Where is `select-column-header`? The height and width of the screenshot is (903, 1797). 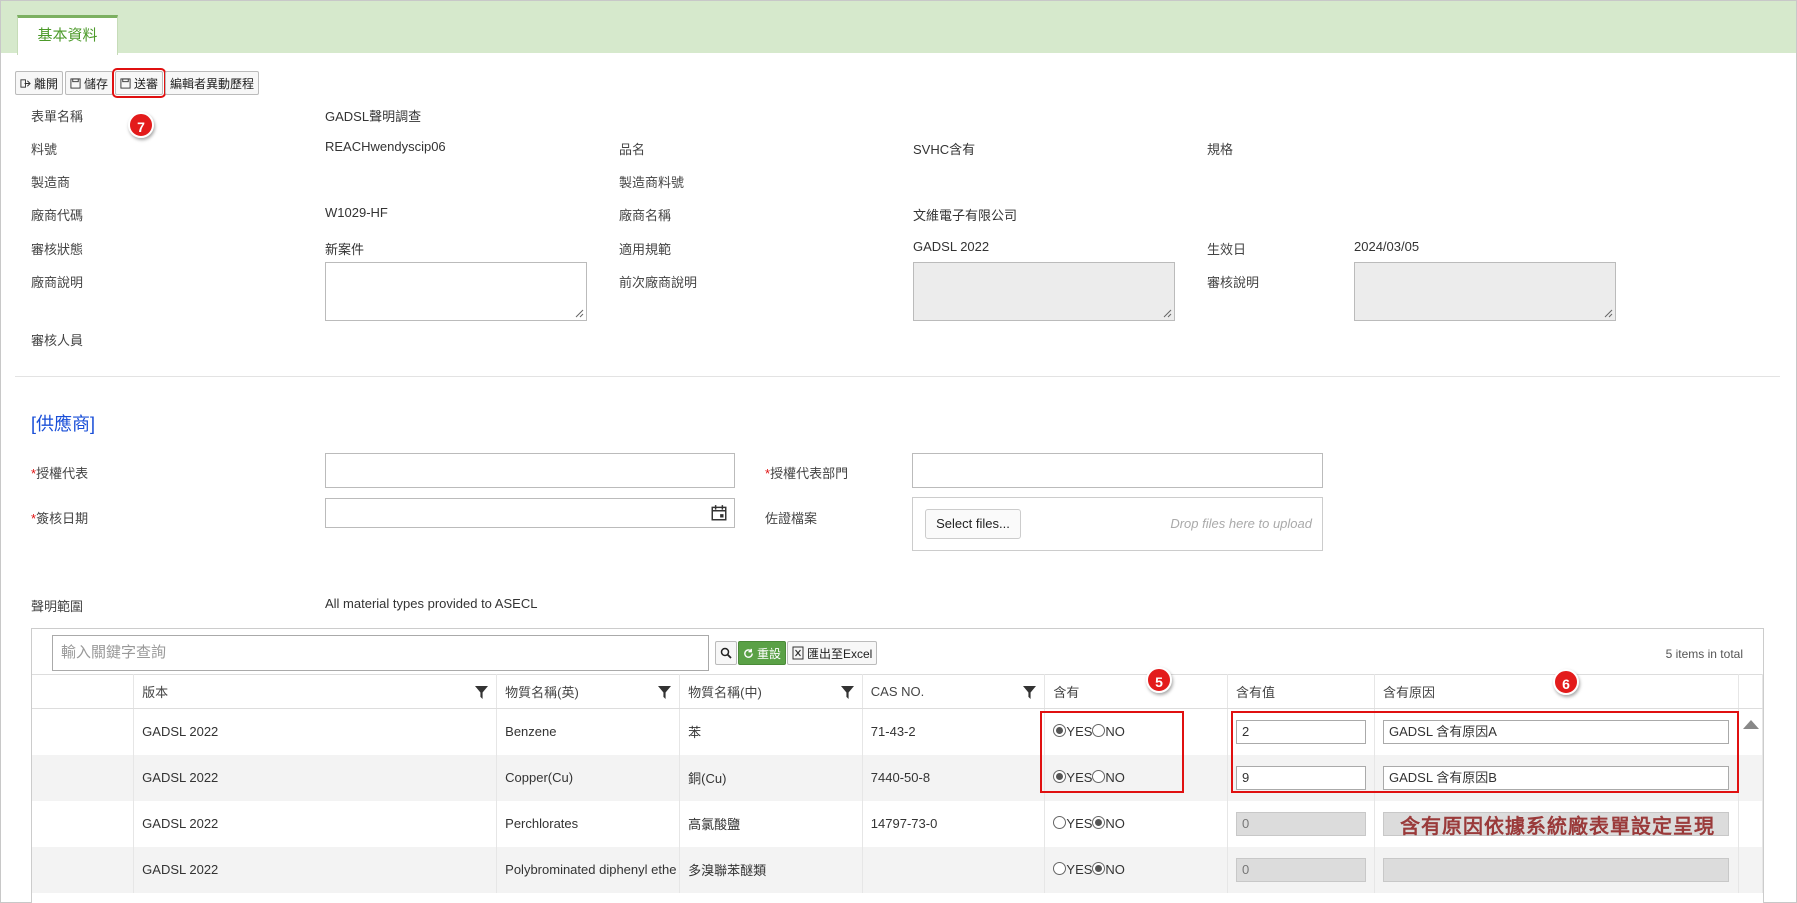 select-column-header is located at coordinates (83, 691).